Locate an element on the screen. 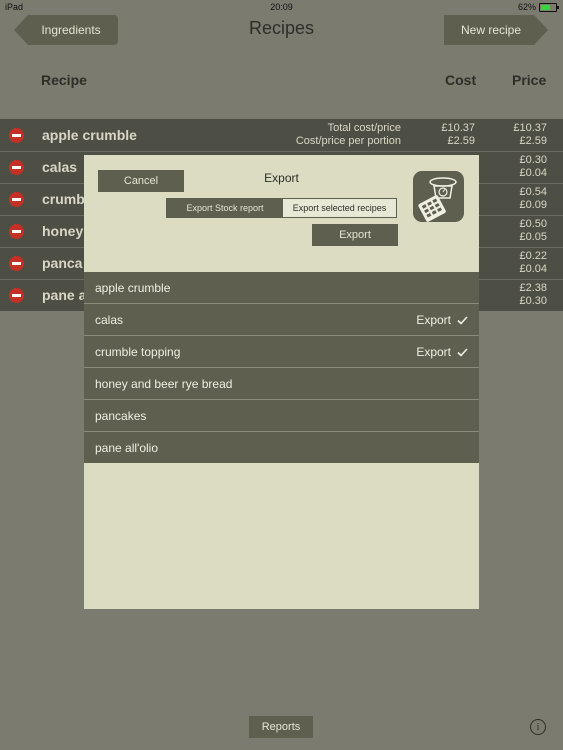 The height and width of the screenshot is (750, 563). cost-values: £10.37 £2.59 is located at coordinates (445, 135).